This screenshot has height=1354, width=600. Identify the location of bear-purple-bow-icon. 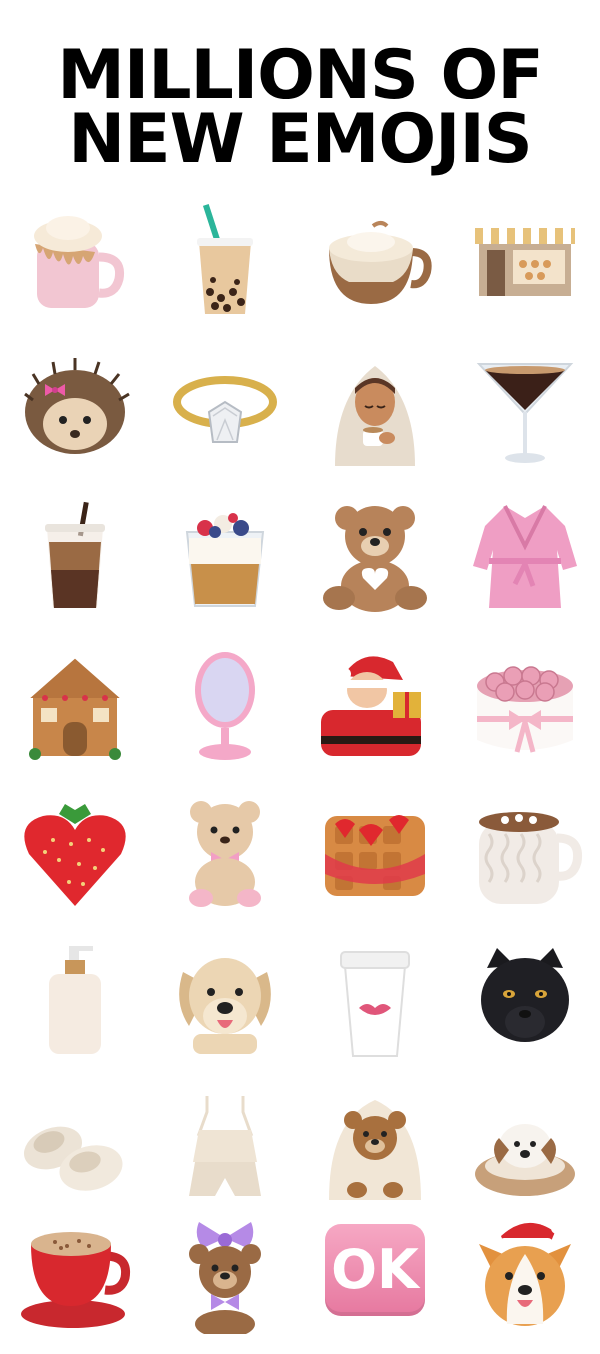
(225, 1279).